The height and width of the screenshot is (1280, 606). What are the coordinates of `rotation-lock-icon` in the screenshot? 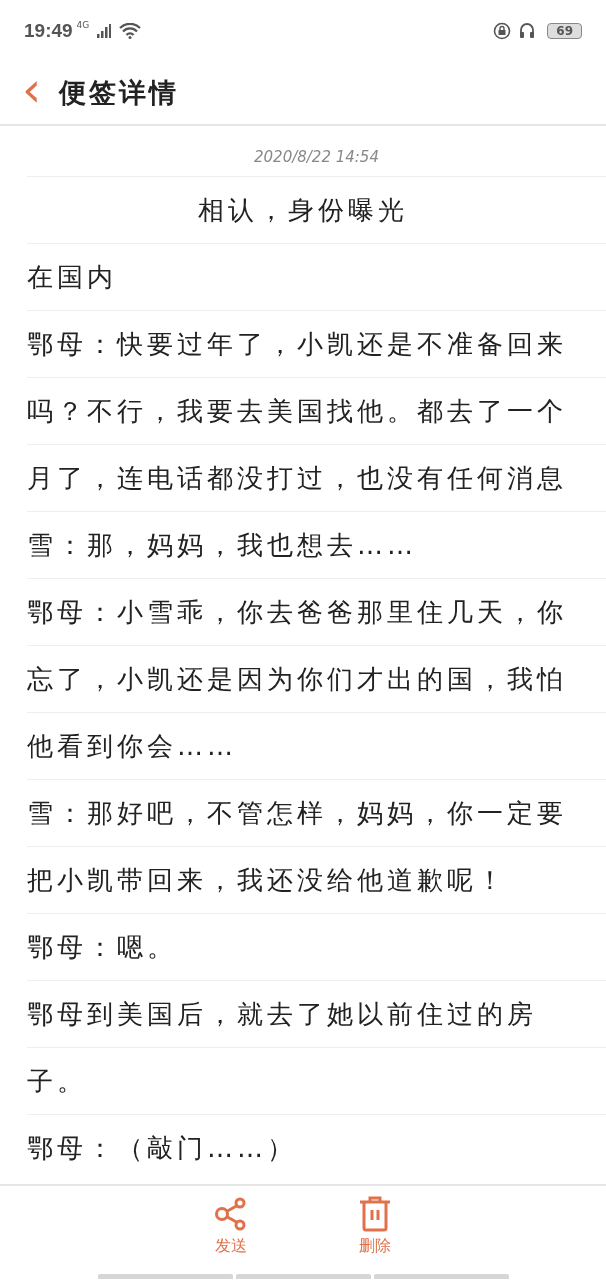 It's located at (502, 31).